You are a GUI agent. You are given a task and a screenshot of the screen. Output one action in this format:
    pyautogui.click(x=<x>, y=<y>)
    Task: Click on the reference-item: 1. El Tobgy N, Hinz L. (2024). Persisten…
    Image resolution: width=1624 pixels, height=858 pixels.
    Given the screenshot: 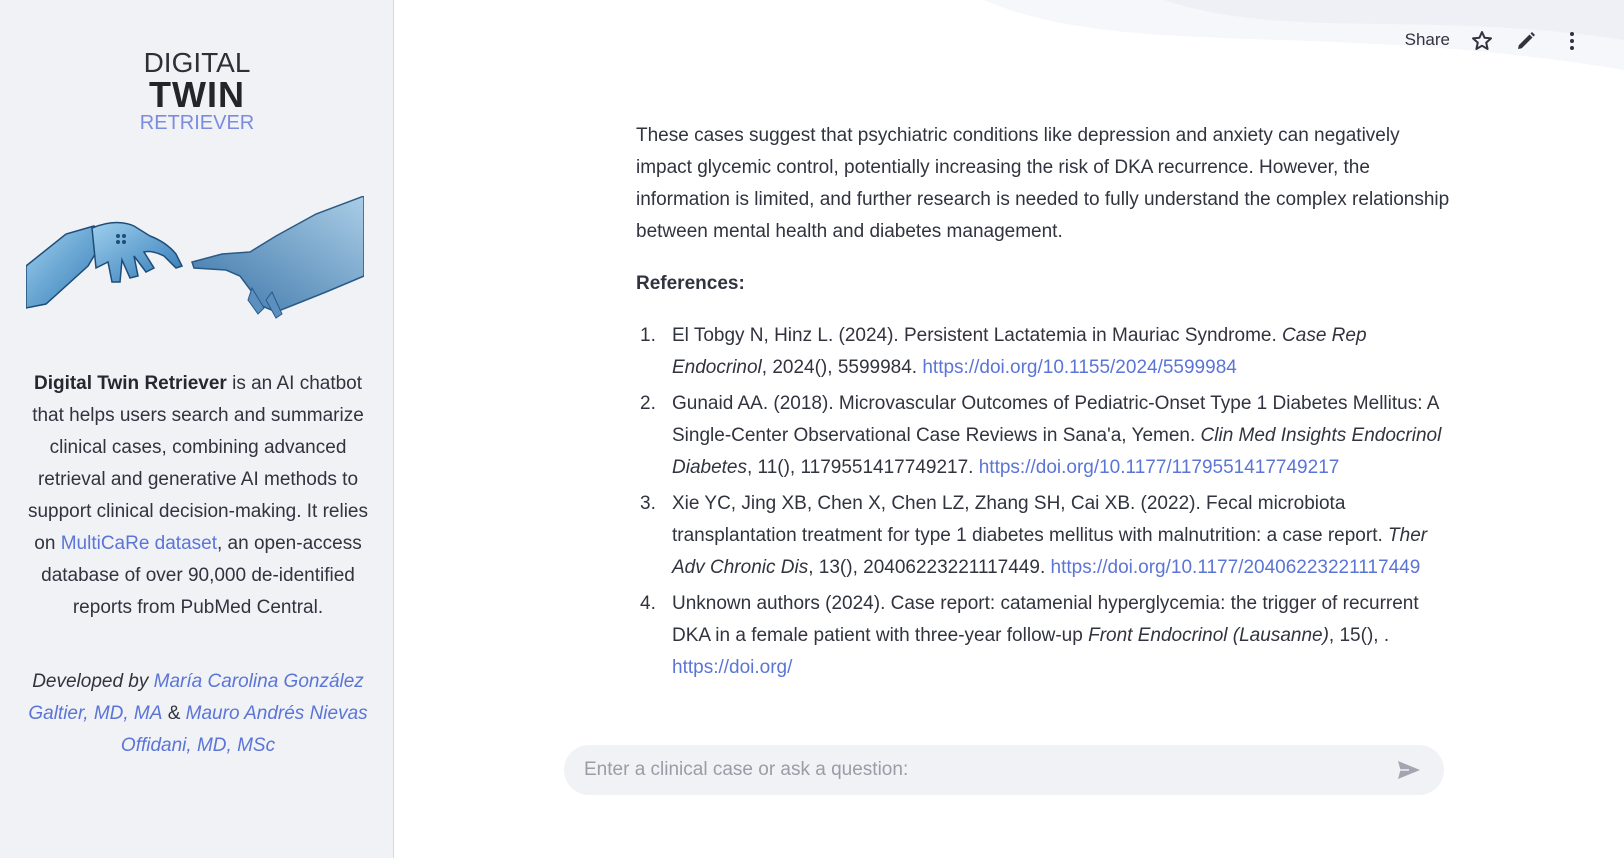 What is the action you would take?
    pyautogui.click(x=1046, y=352)
    